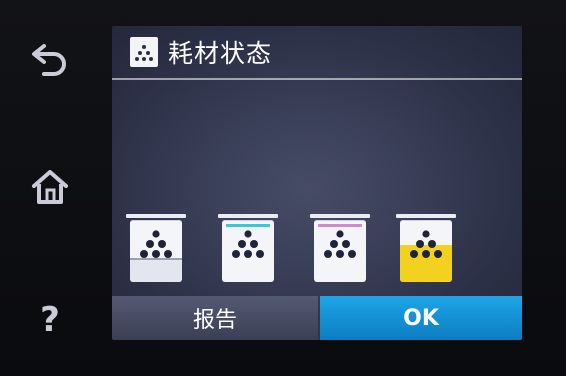 This screenshot has height=376, width=566. What do you see at coordinates (144, 52) in the screenshot?
I see `supplies-icon` at bounding box center [144, 52].